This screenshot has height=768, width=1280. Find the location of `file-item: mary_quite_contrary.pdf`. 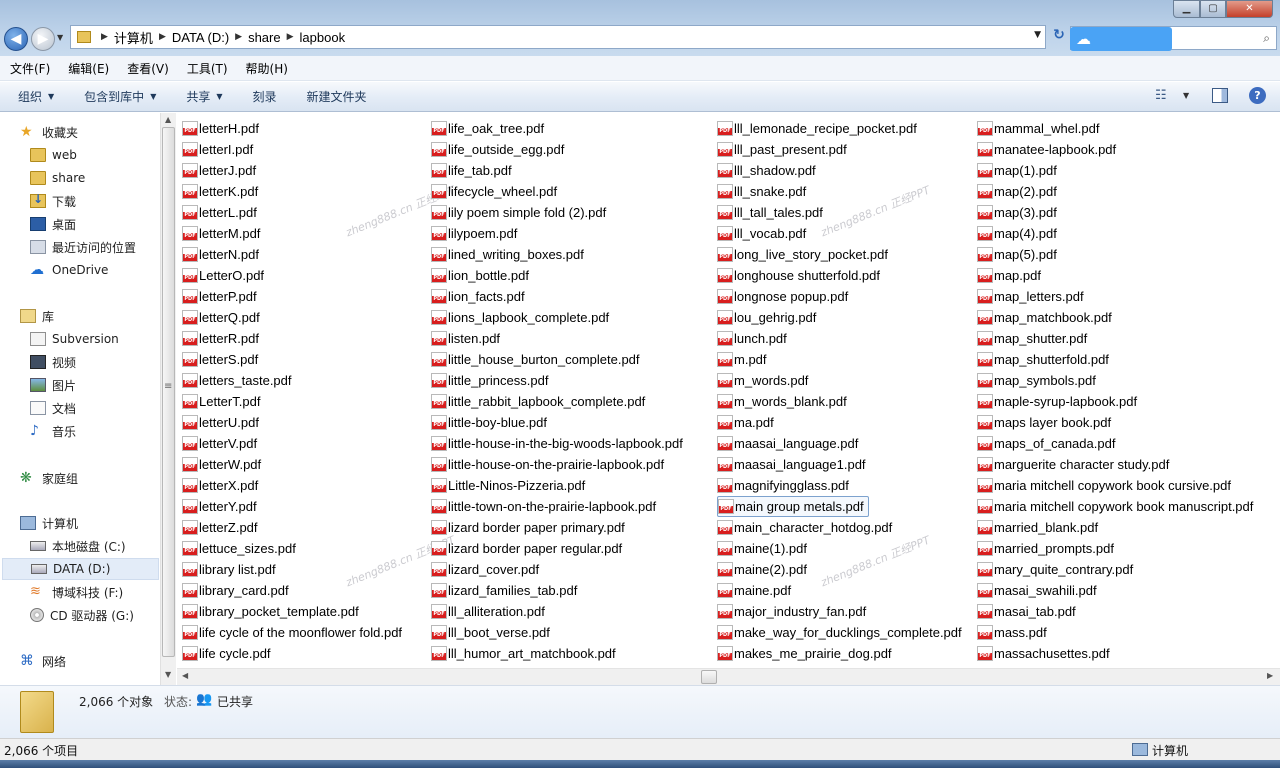

file-item: mary_quite_contrary.pdf is located at coordinates (1055, 569).